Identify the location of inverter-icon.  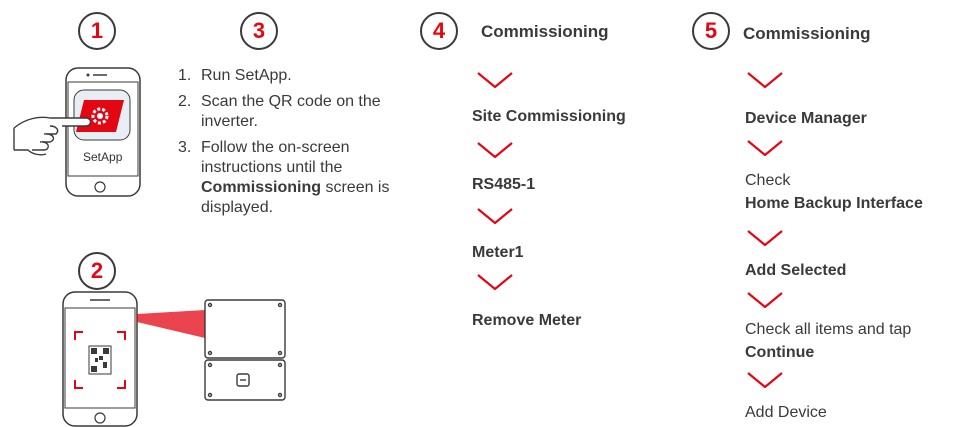
(245, 350).